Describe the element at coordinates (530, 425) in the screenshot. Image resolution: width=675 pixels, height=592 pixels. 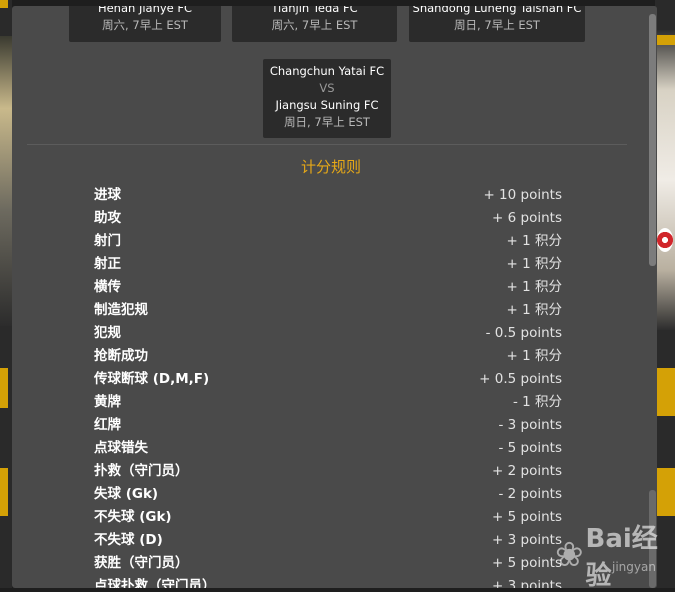
I see `rule-points: - 3 points` at that location.